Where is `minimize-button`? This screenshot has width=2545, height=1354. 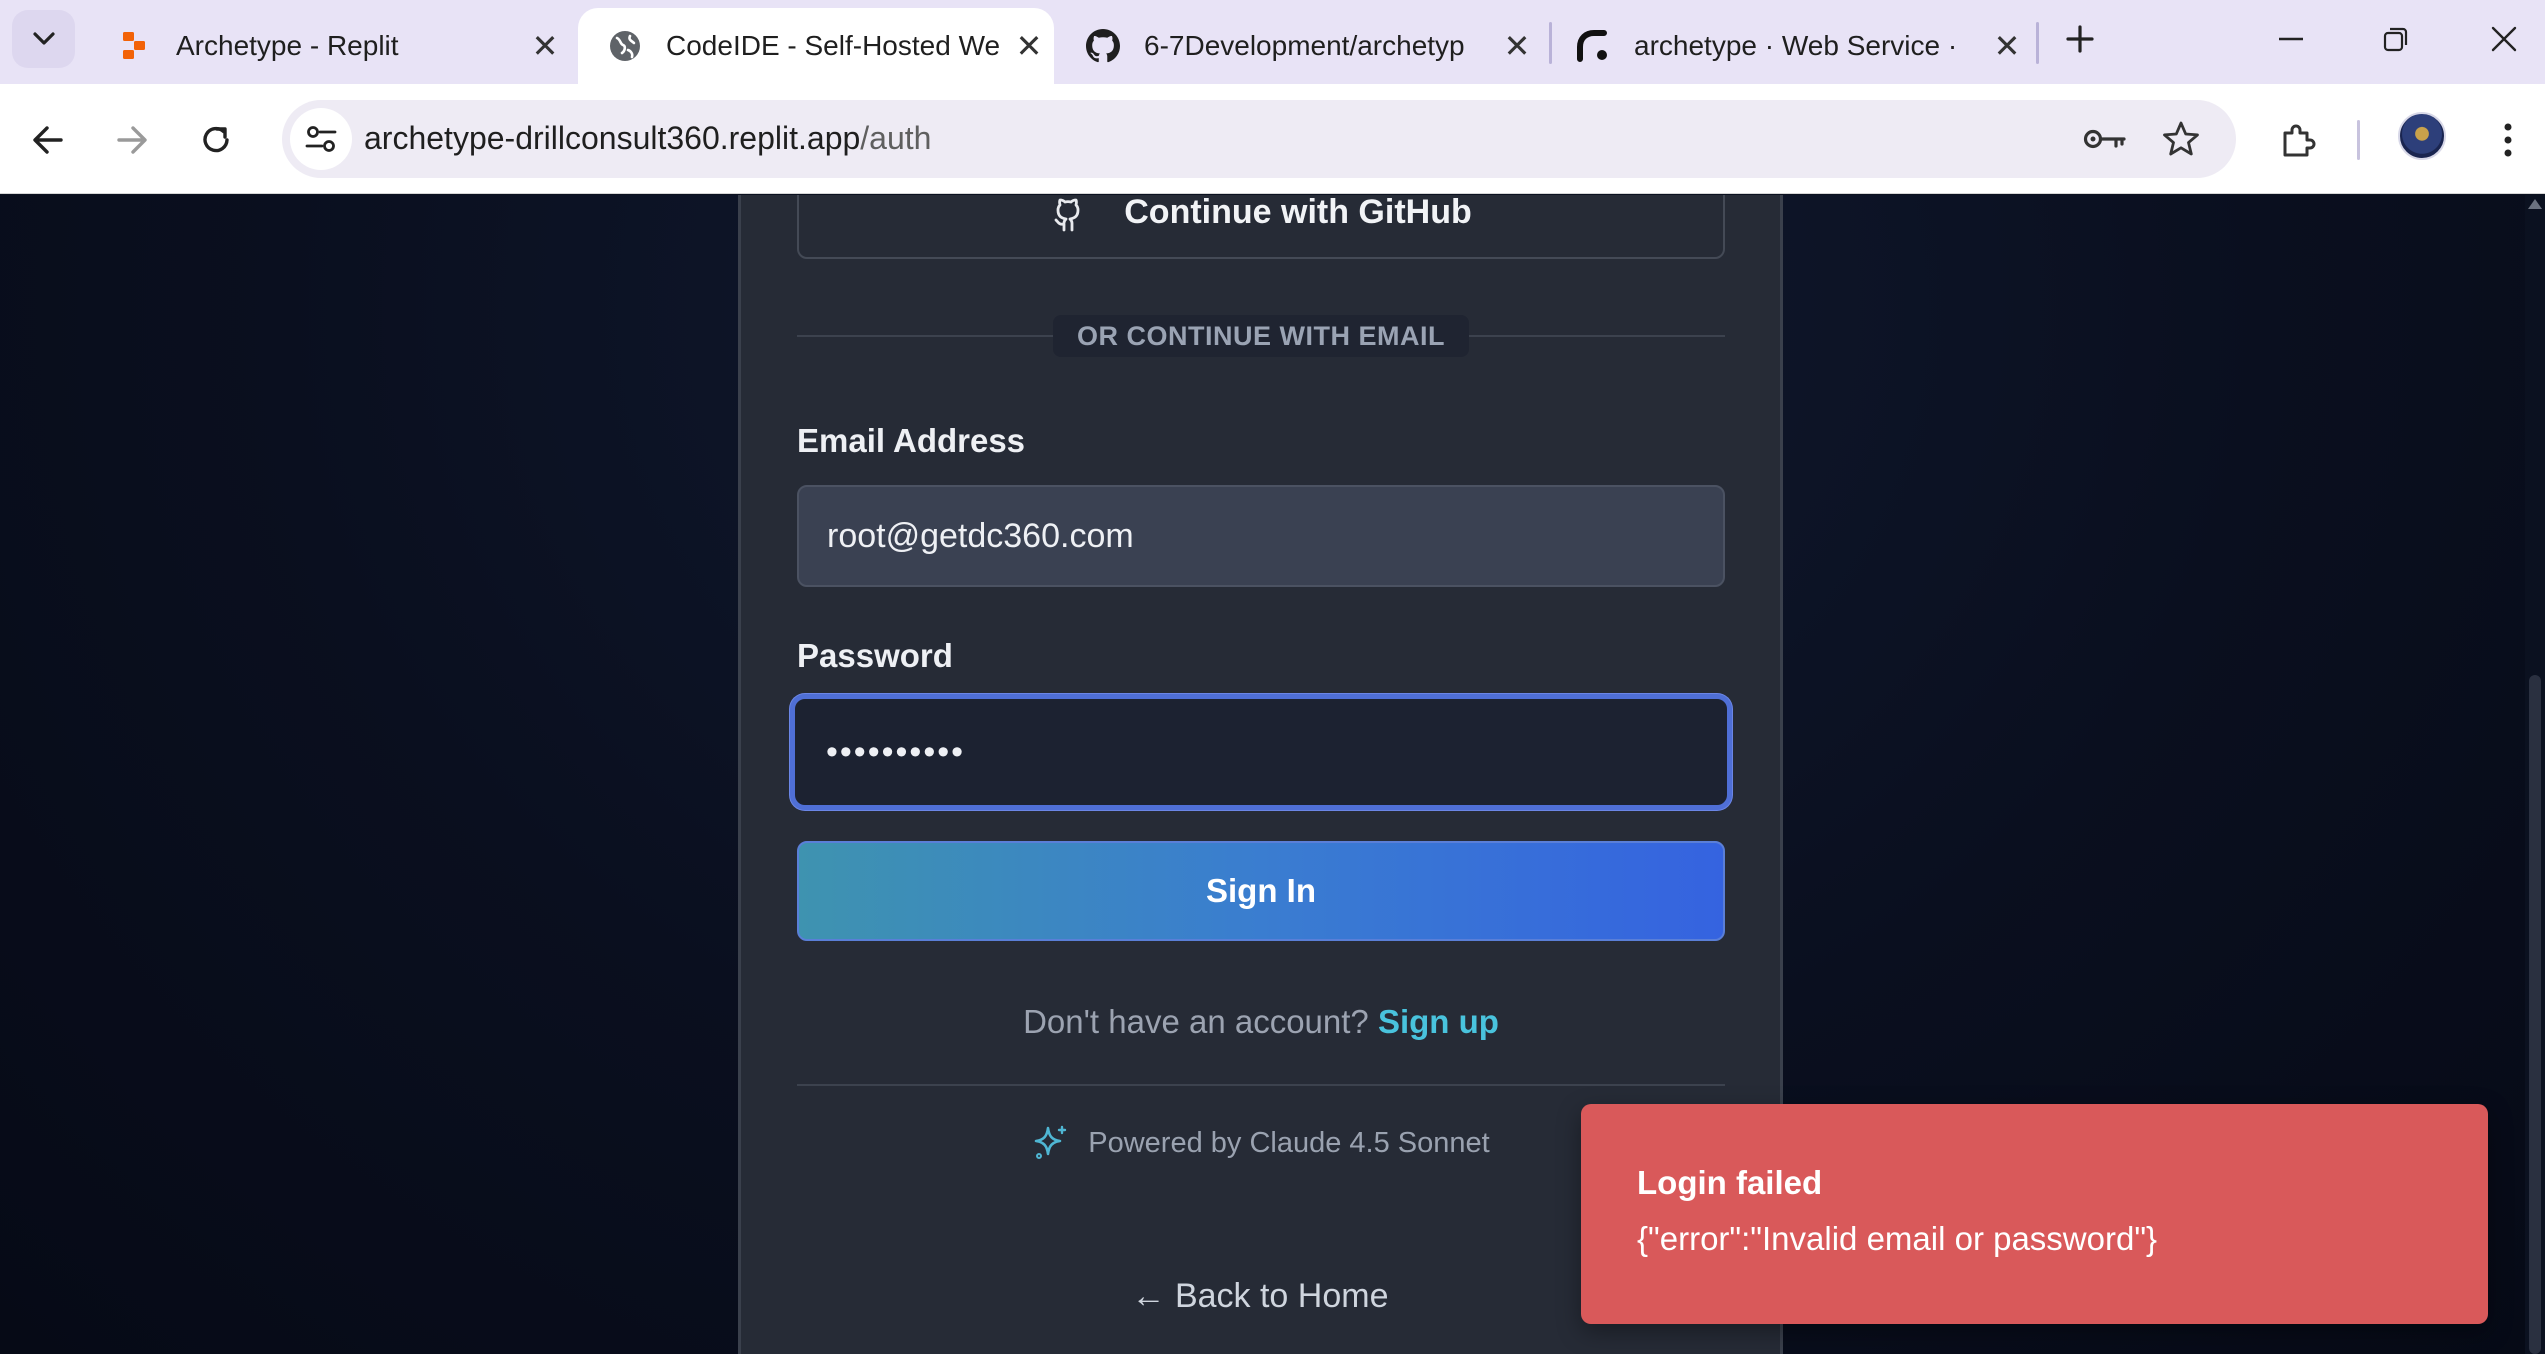
minimize-button is located at coordinates (2291, 39).